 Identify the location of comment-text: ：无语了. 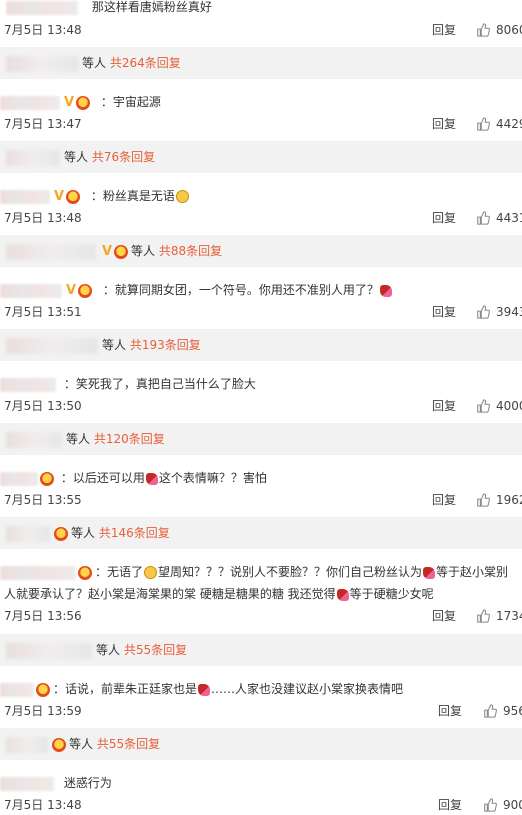
(119, 572).